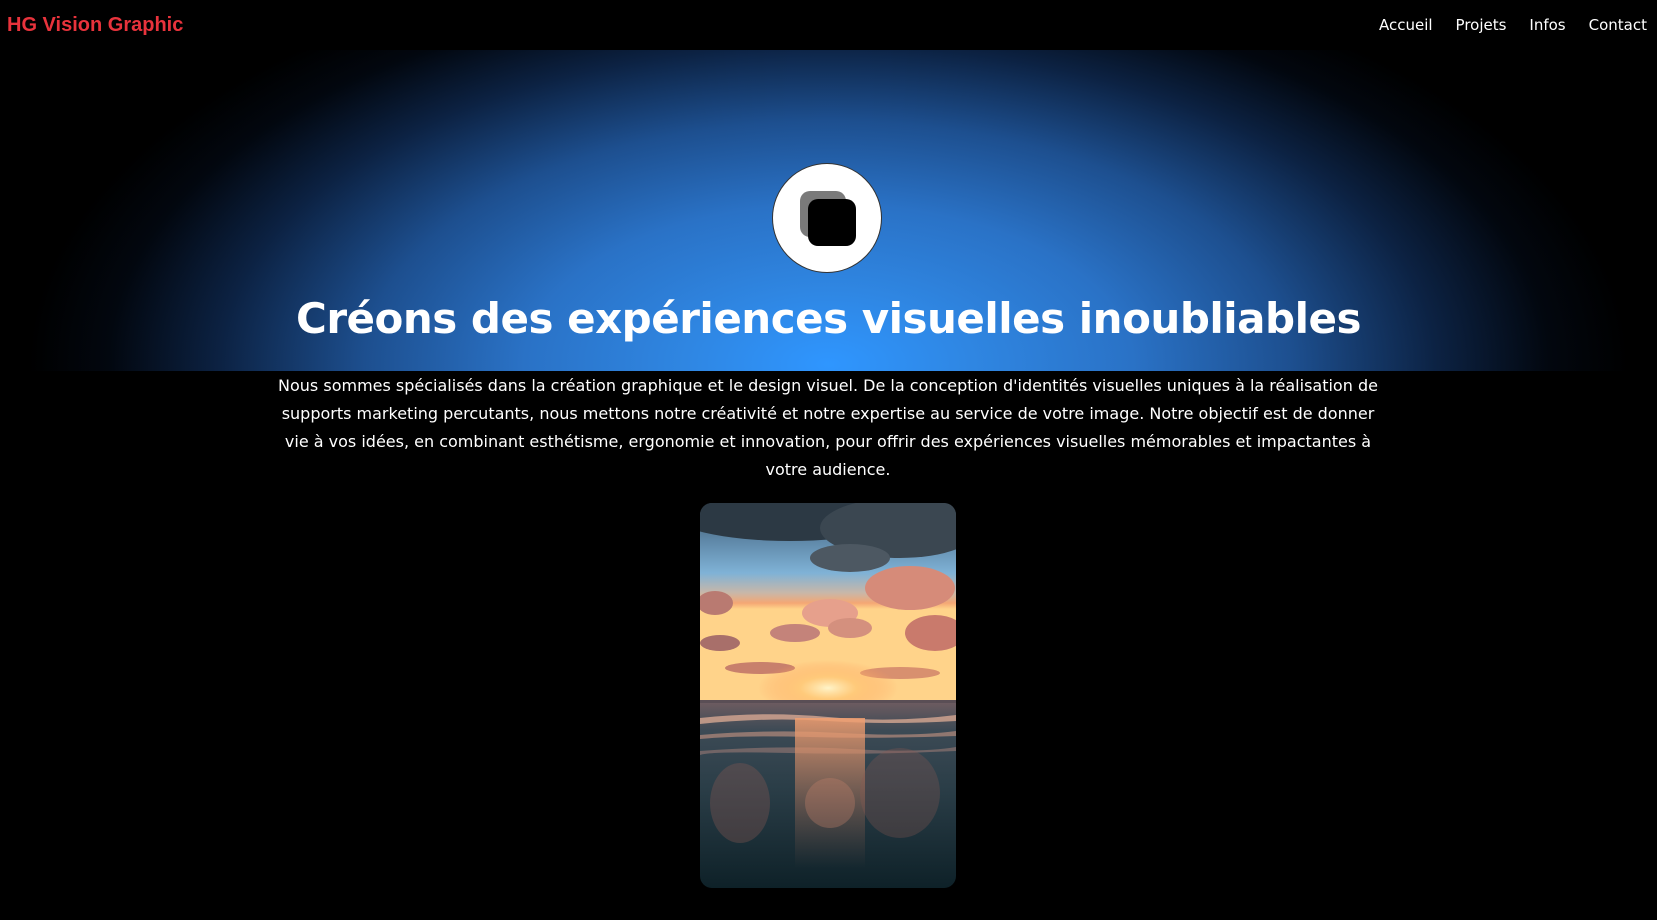  What do you see at coordinates (828, 695) in the screenshot?
I see `sunset-beach-photo` at bounding box center [828, 695].